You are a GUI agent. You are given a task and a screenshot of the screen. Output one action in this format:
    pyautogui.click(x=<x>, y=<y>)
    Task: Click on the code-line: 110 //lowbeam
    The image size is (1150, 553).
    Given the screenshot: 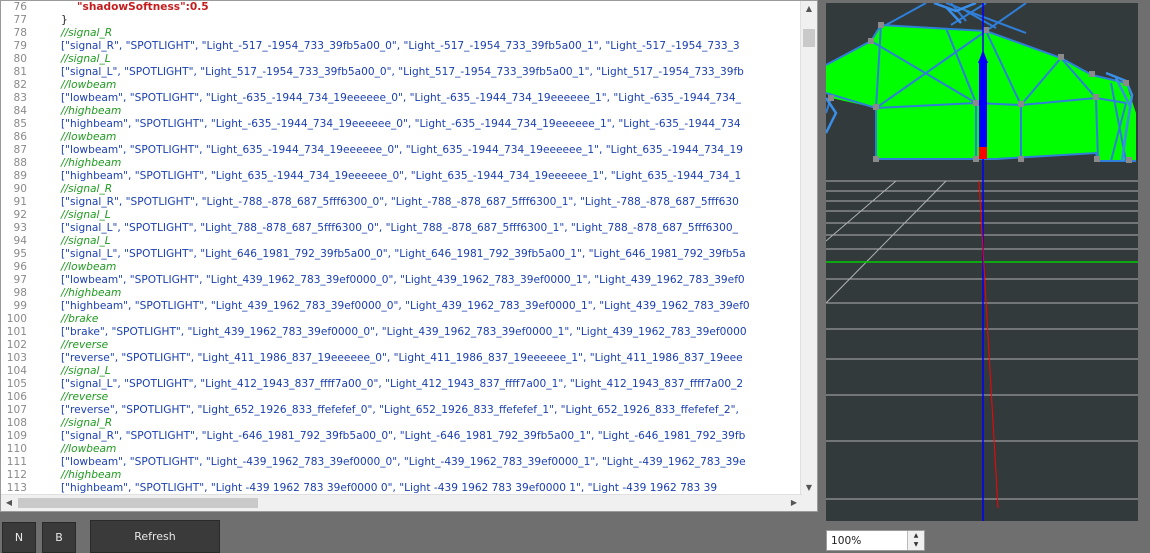 What is the action you would take?
    pyautogui.click(x=401, y=449)
    